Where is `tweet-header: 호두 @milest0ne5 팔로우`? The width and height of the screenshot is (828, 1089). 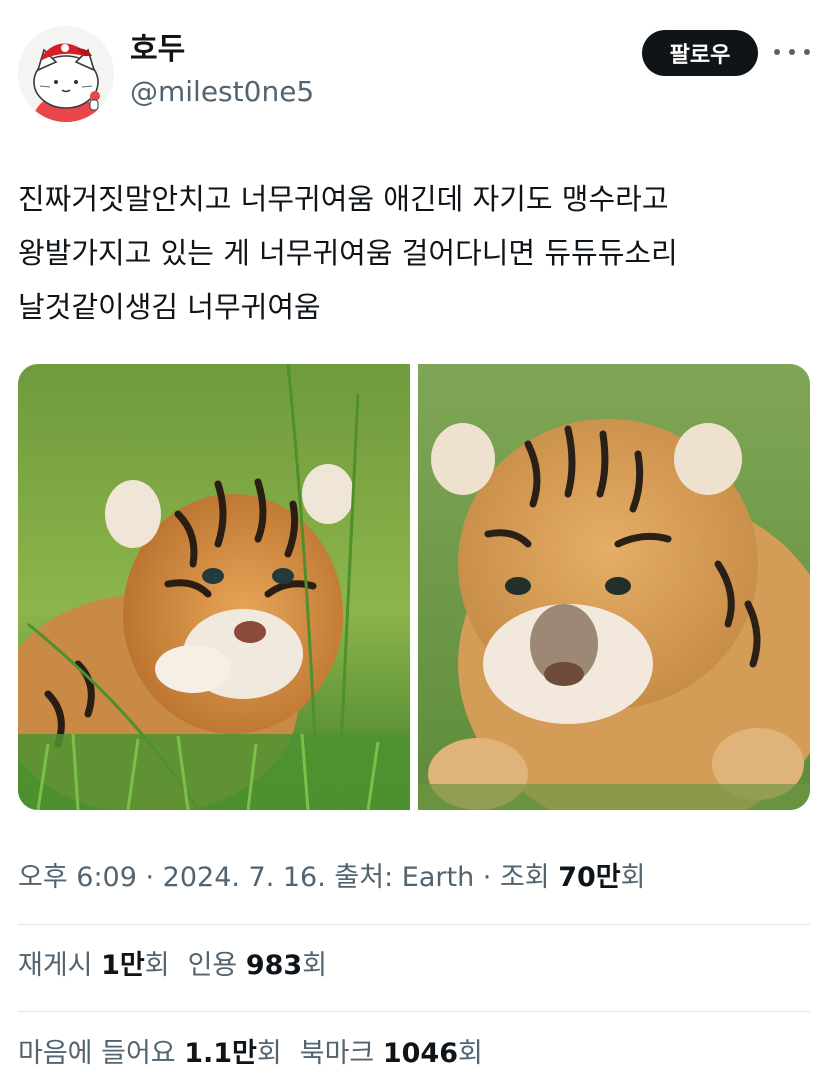 tweet-header: 호두 @milest0ne5 팔로우 is located at coordinates (414, 74).